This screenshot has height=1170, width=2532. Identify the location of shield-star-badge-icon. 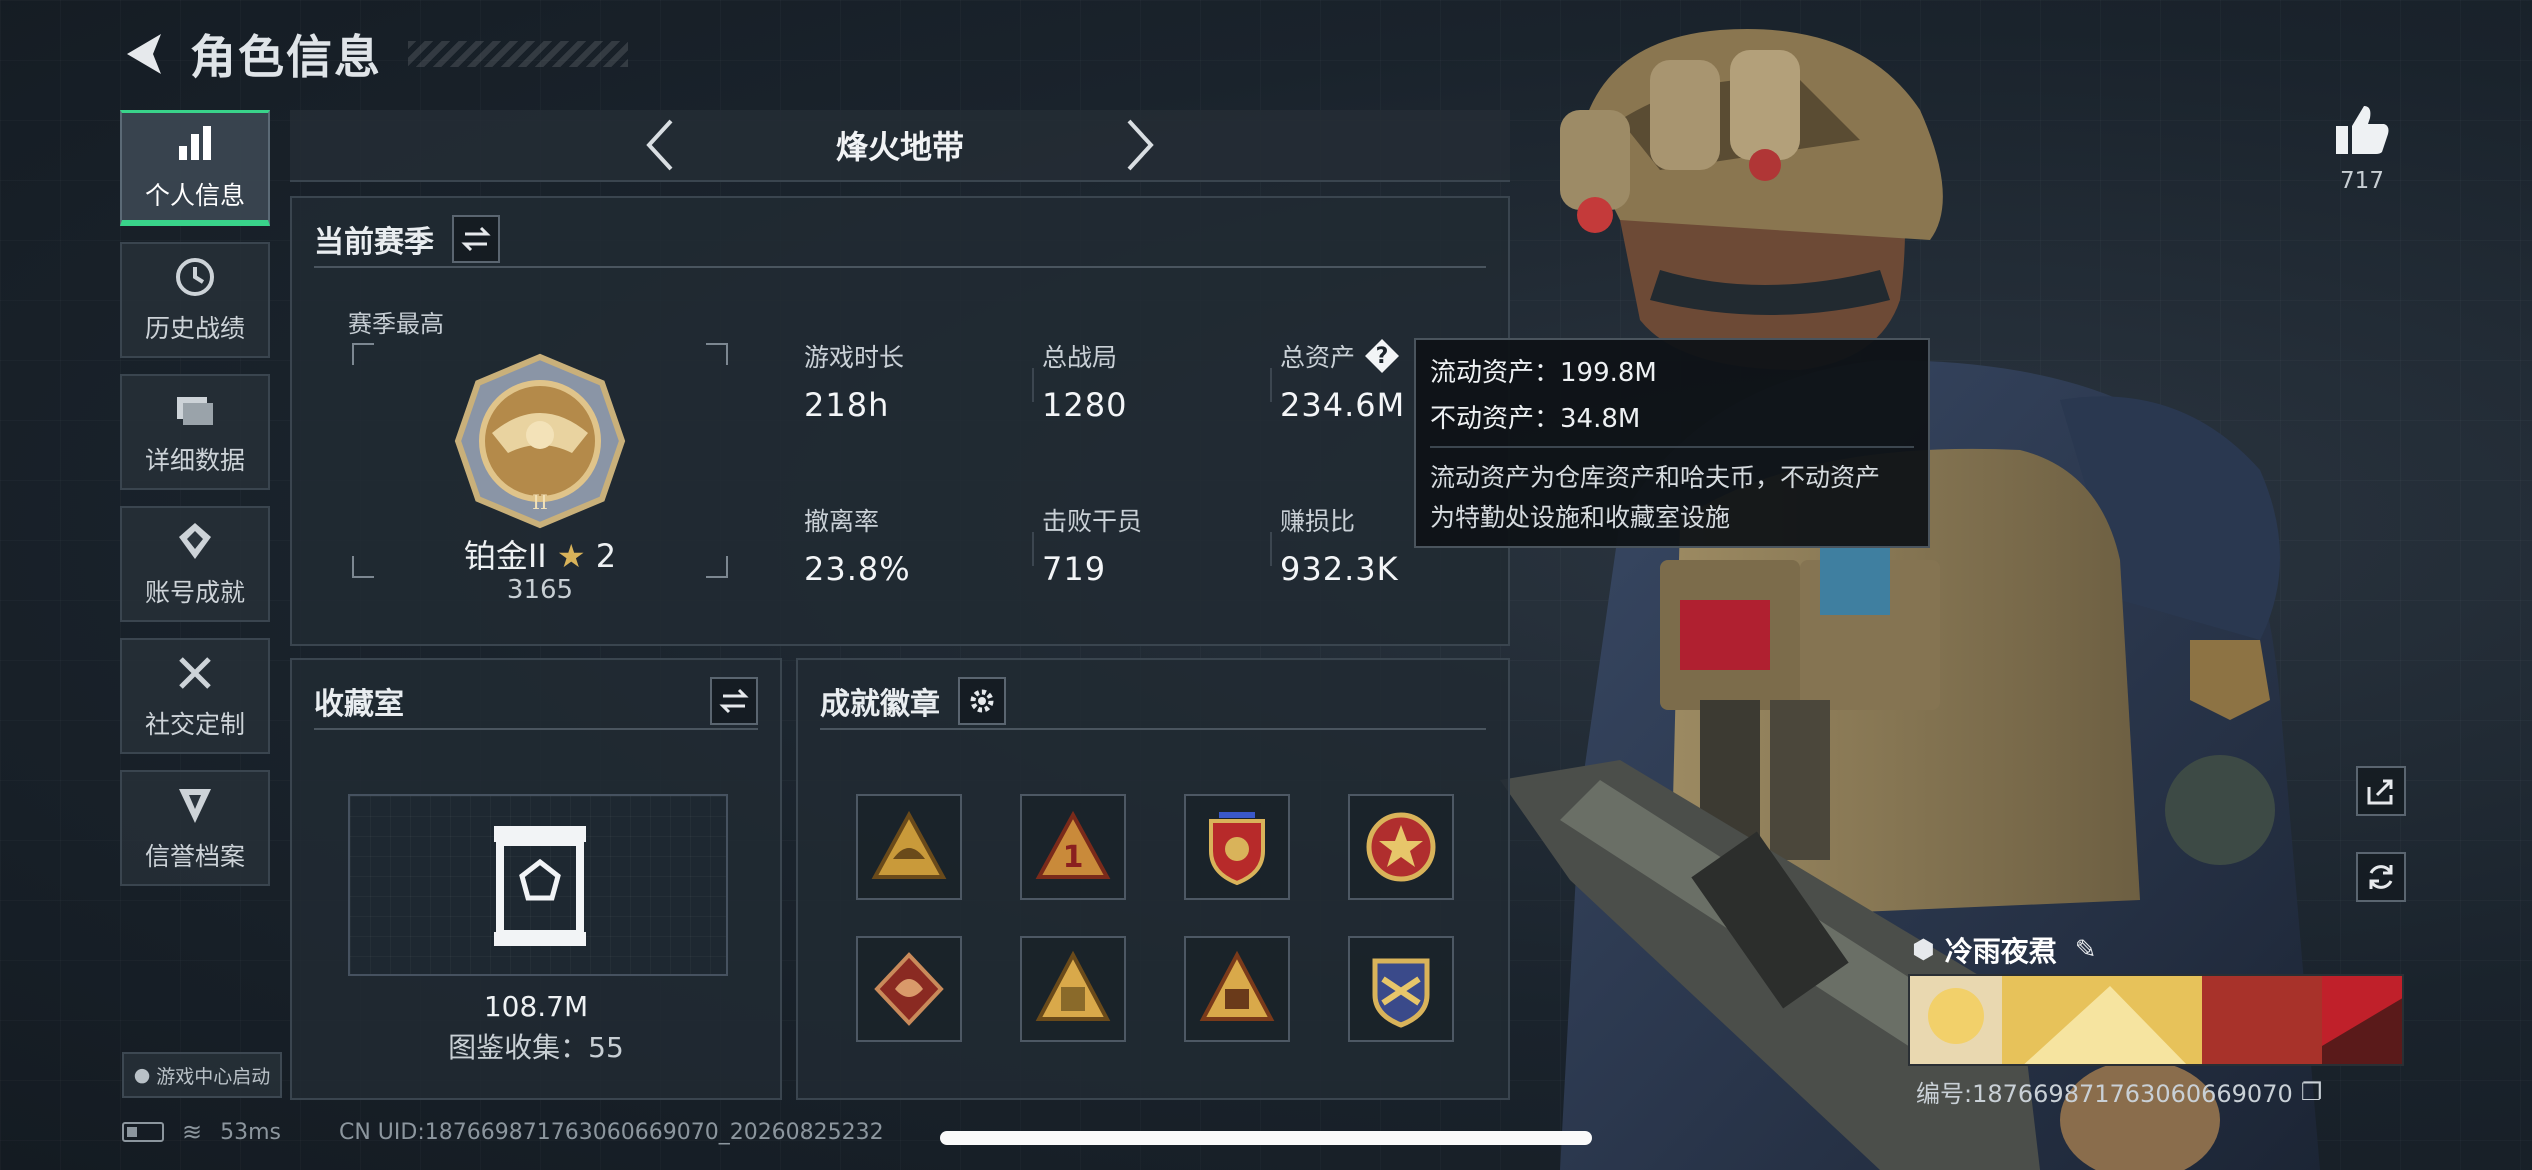
(1237, 849).